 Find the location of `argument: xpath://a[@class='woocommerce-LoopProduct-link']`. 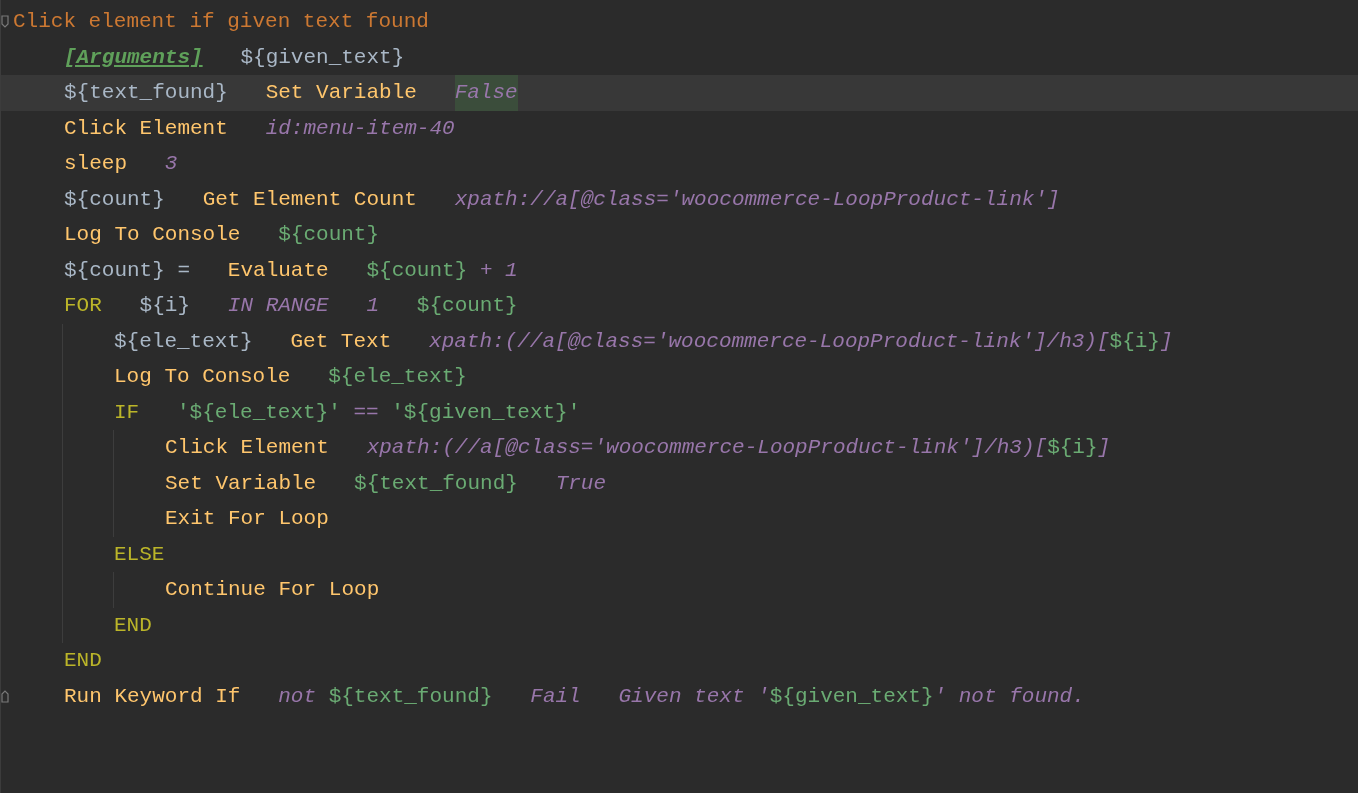

argument: xpath://a[@class='woocommerce-LoopProduct-link'] is located at coordinates (757, 199).